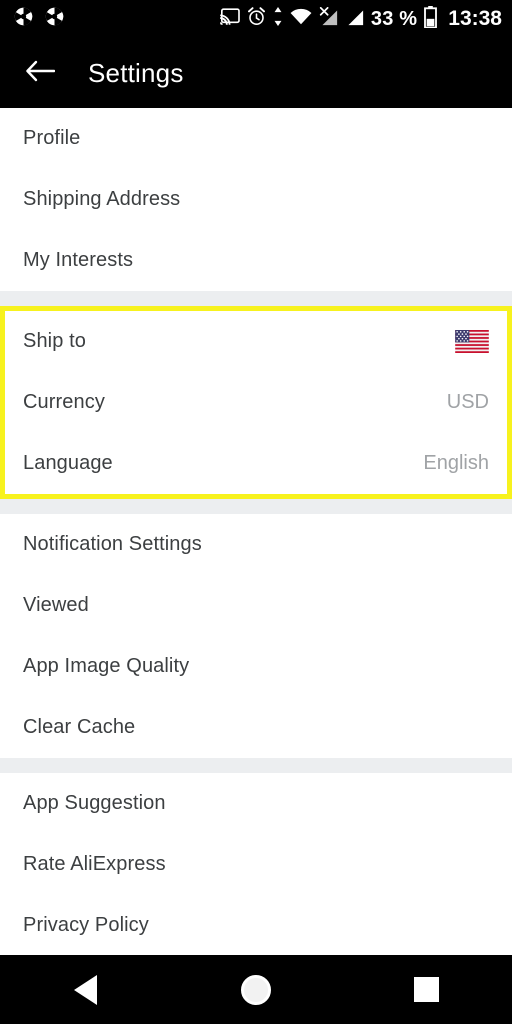 This screenshot has width=512, height=1024. What do you see at coordinates (256, 138) in the screenshot?
I see `settings-row-profile: Profile` at bounding box center [256, 138].